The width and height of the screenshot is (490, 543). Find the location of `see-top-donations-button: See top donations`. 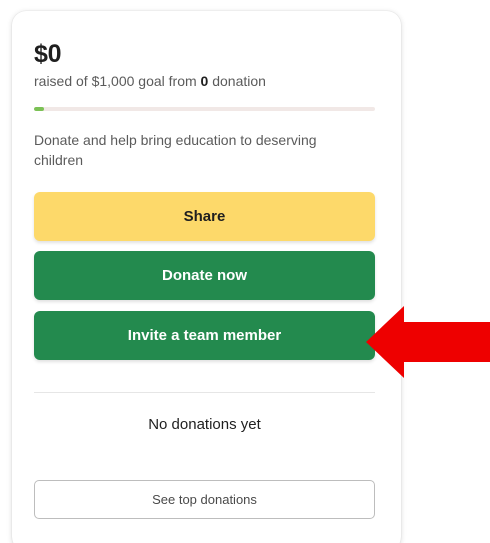

see-top-donations-button: See top donations is located at coordinates (204, 499).